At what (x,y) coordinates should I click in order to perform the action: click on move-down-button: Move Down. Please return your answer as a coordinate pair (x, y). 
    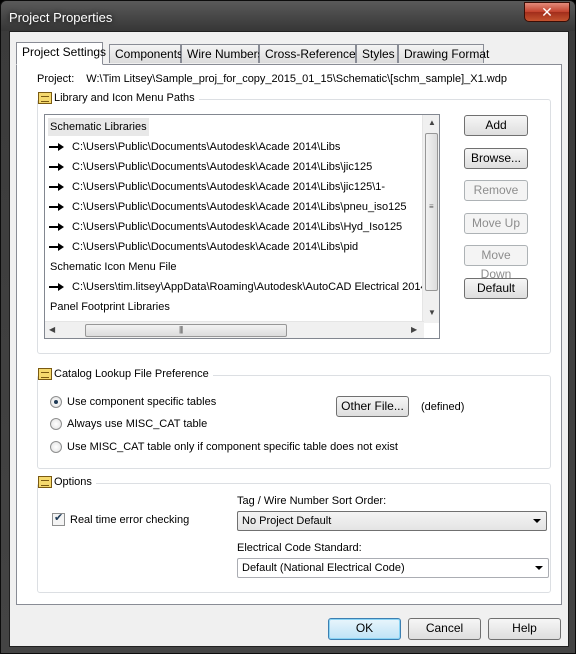
    Looking at the image, I should click on (496, 263).